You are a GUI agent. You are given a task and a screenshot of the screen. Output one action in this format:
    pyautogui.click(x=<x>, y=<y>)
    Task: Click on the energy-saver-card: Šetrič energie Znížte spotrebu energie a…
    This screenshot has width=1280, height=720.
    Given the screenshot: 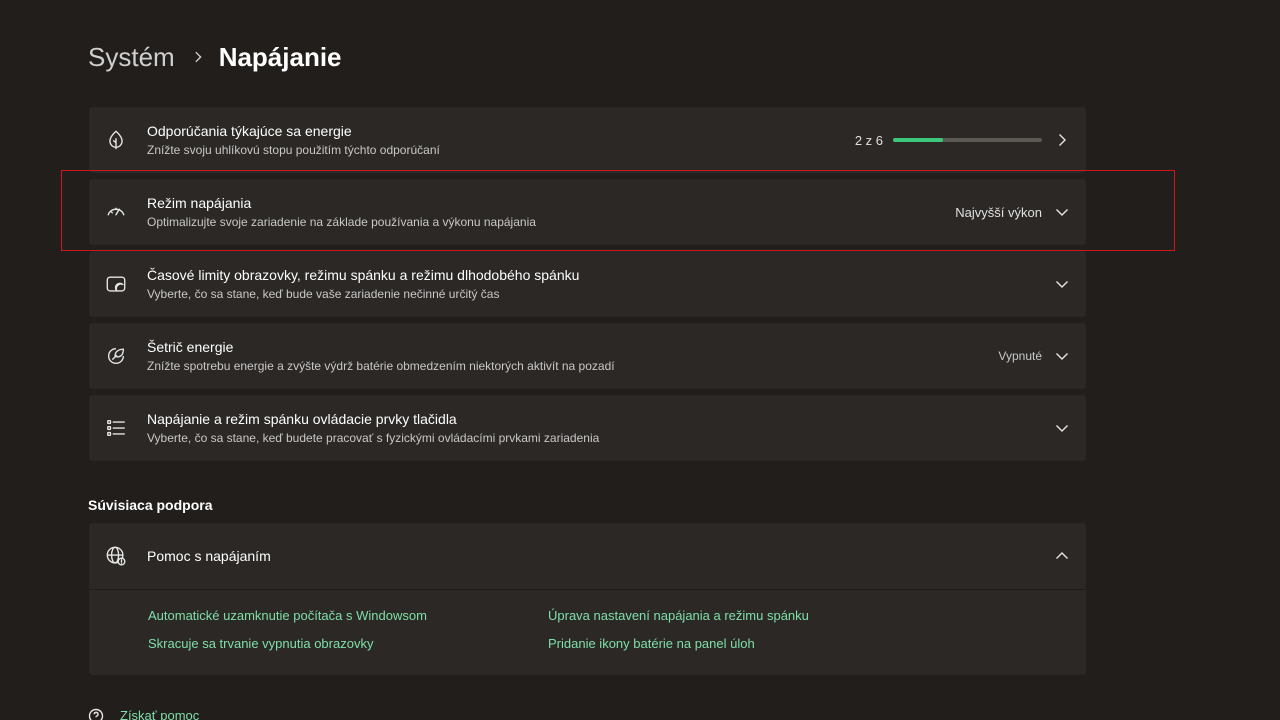 What is the action you would take?
    pyautogui.click(x=587, y=356)
    